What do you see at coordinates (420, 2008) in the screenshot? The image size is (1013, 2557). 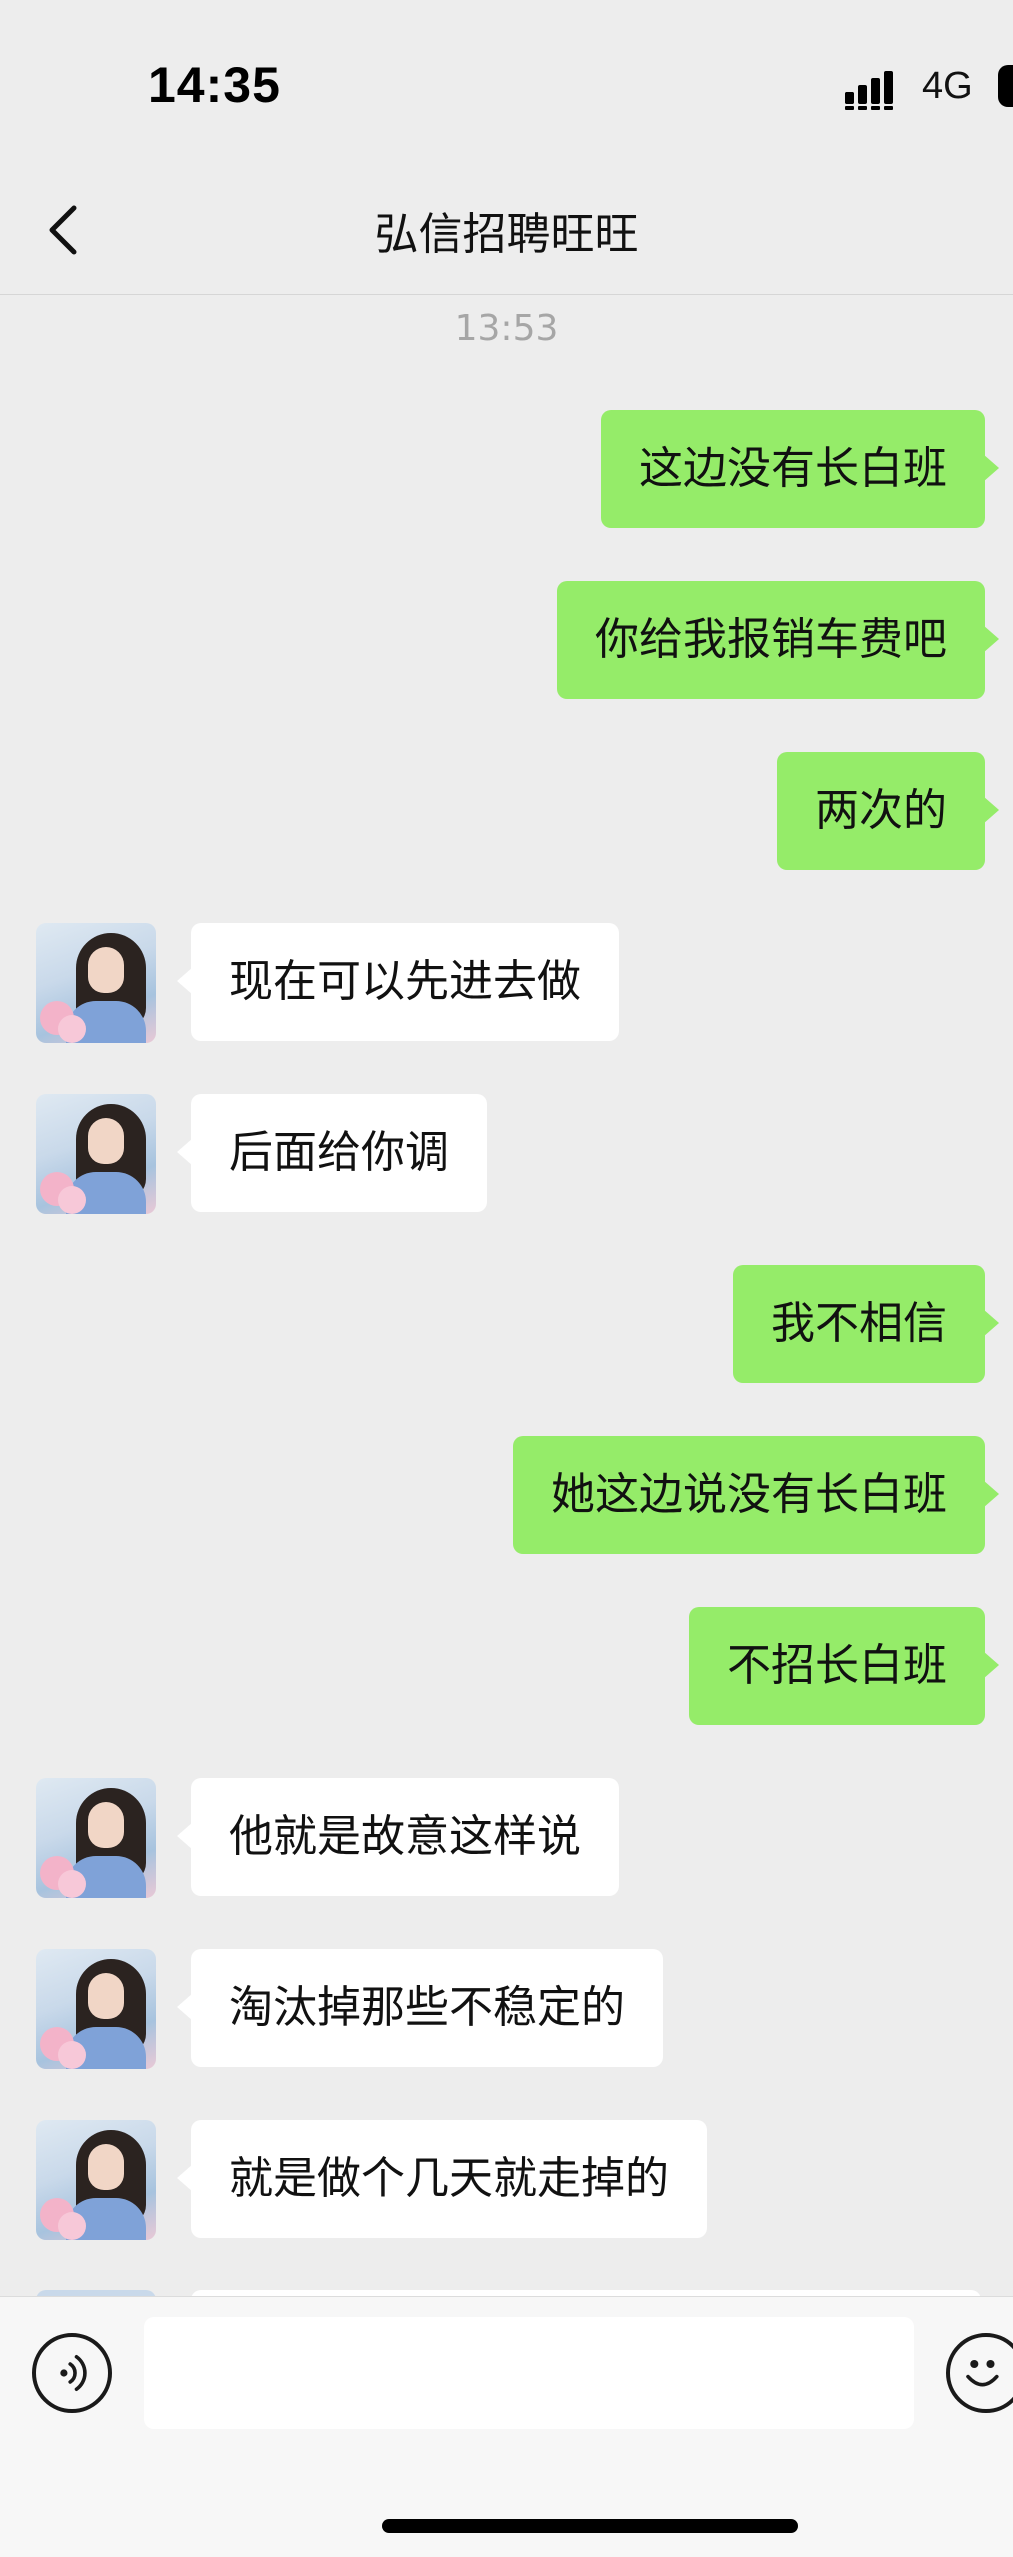 I see `incoming-message-bubble: 淘汰掉那些不稳定的` at bounding box center [420, 2008].